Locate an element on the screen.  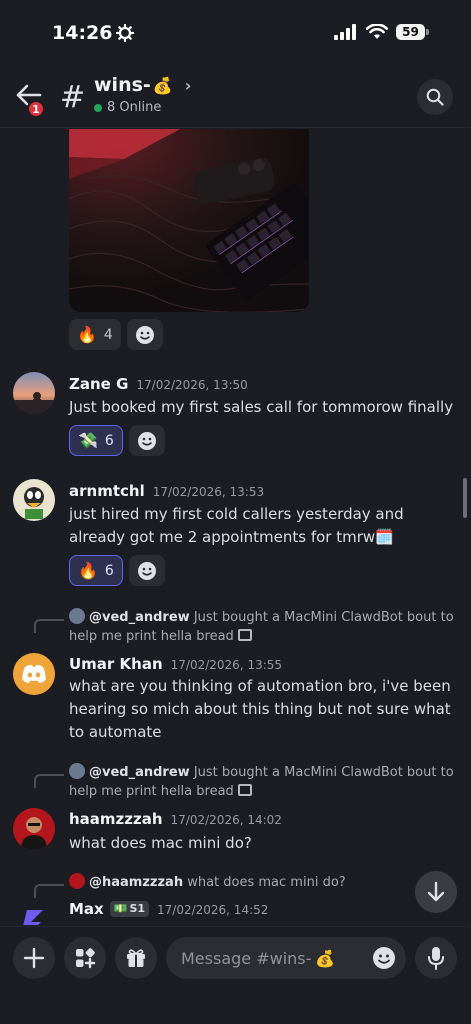
online-count: 8 Online is located at coordinates (134, 107).